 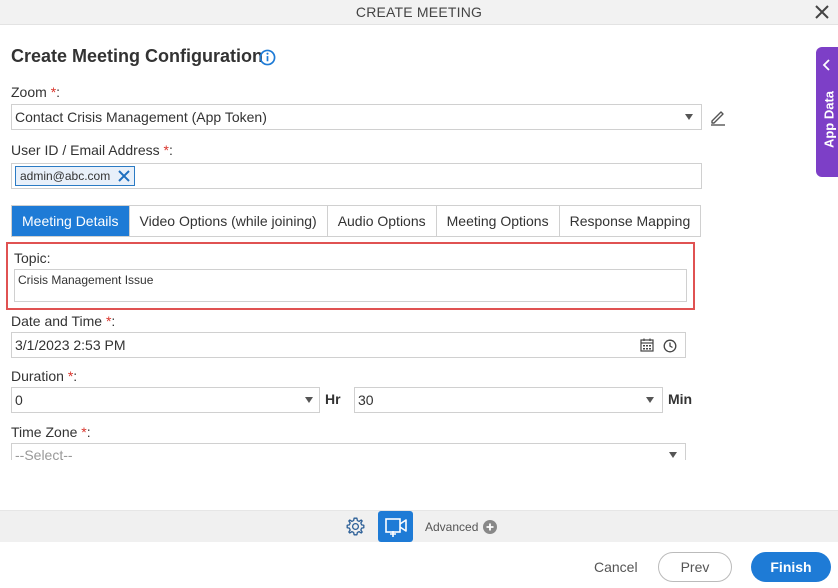 I want to click on tab-meeting-details: Meeting Details, so click(x=71, y=221).